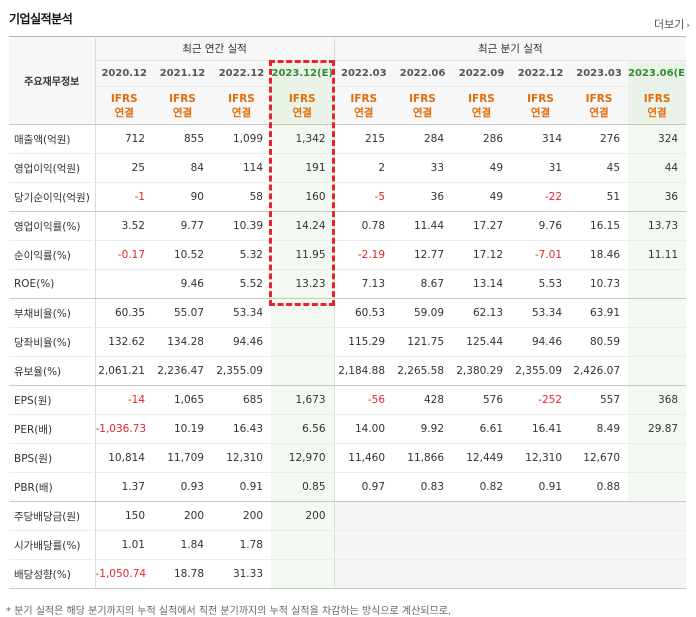 Image resolution: width=696 pixels, height=617 pixels. I want to click on table-cell: 17.12, so click(482, 255).